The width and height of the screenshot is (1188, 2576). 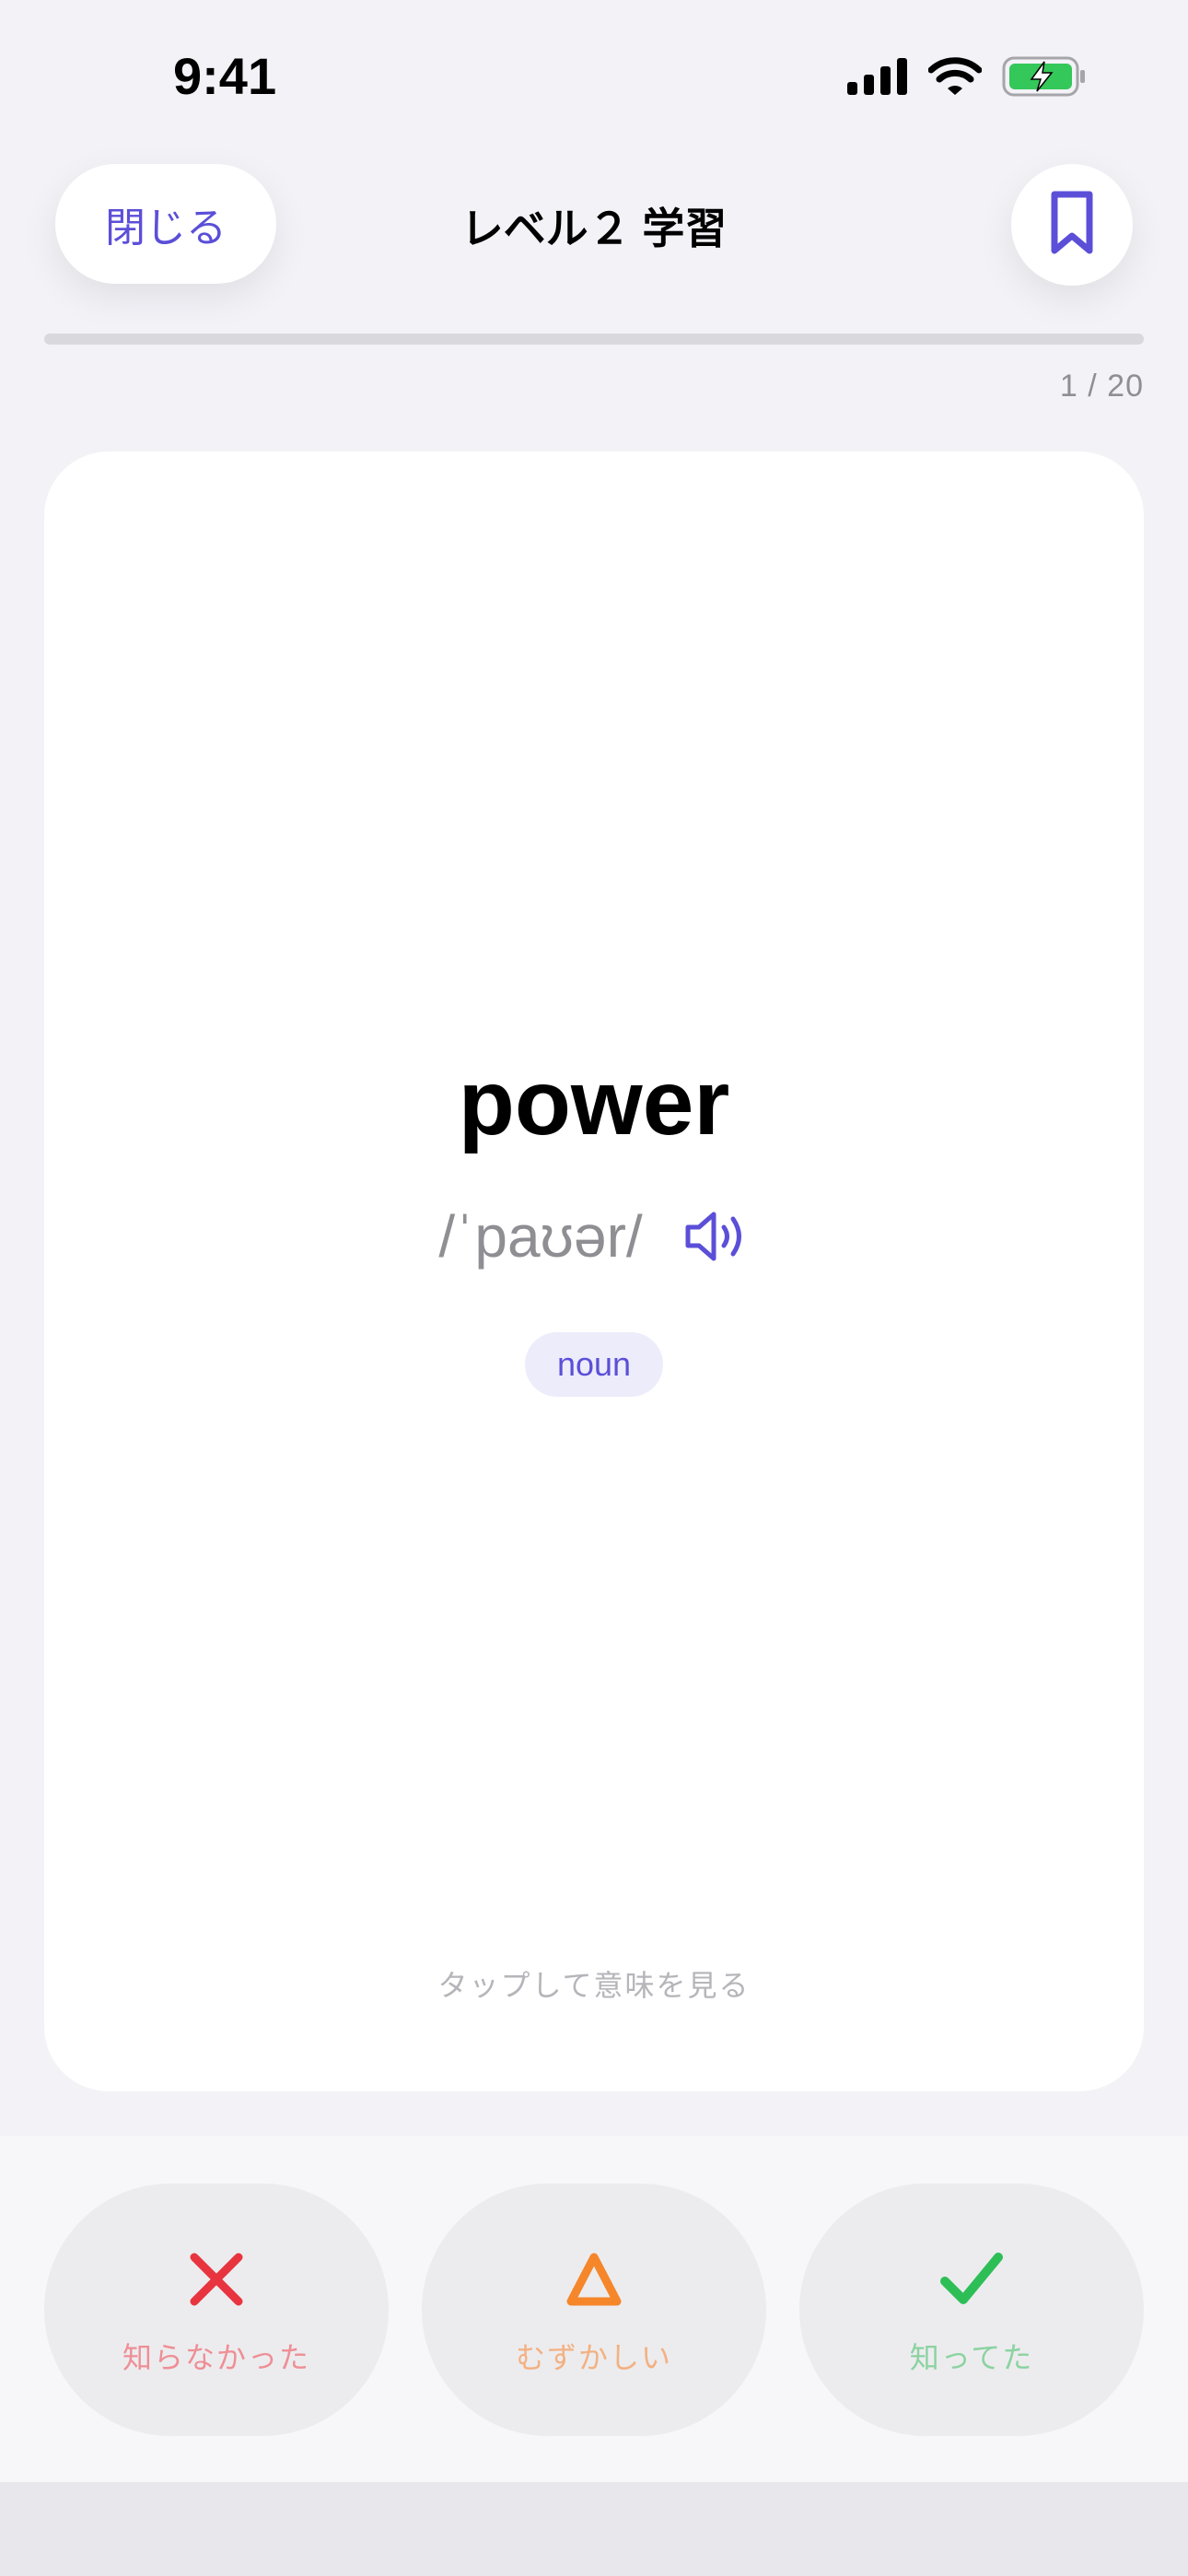 I want to click on didnt-know-button: 知らなかった, so click(x=216, y=2310).